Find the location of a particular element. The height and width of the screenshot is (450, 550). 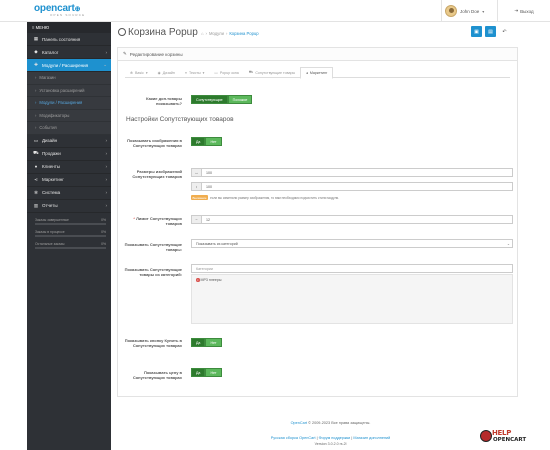

tab-basic: ✻ Basic ▾ is located at coordinates (139, 72).